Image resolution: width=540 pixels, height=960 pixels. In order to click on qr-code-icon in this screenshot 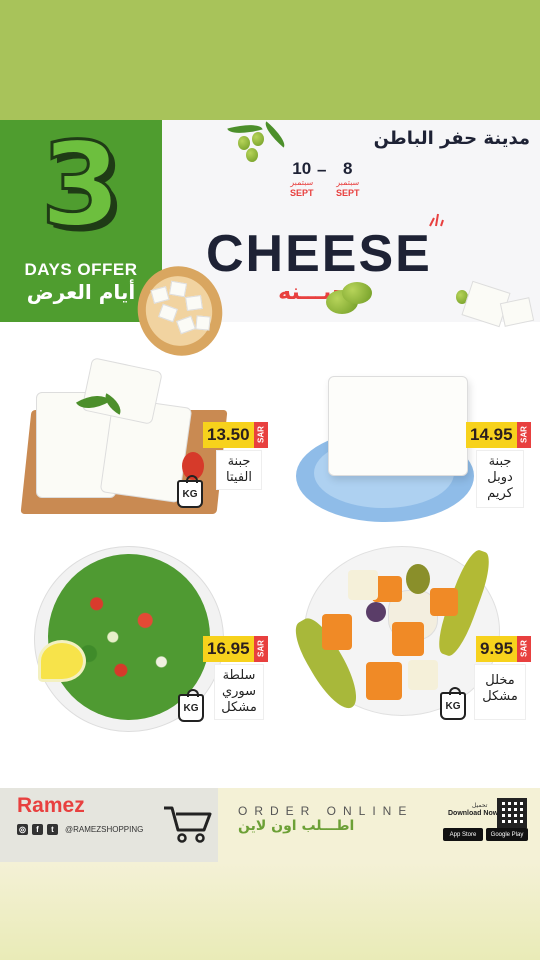, I will do `click(512, 813)`.